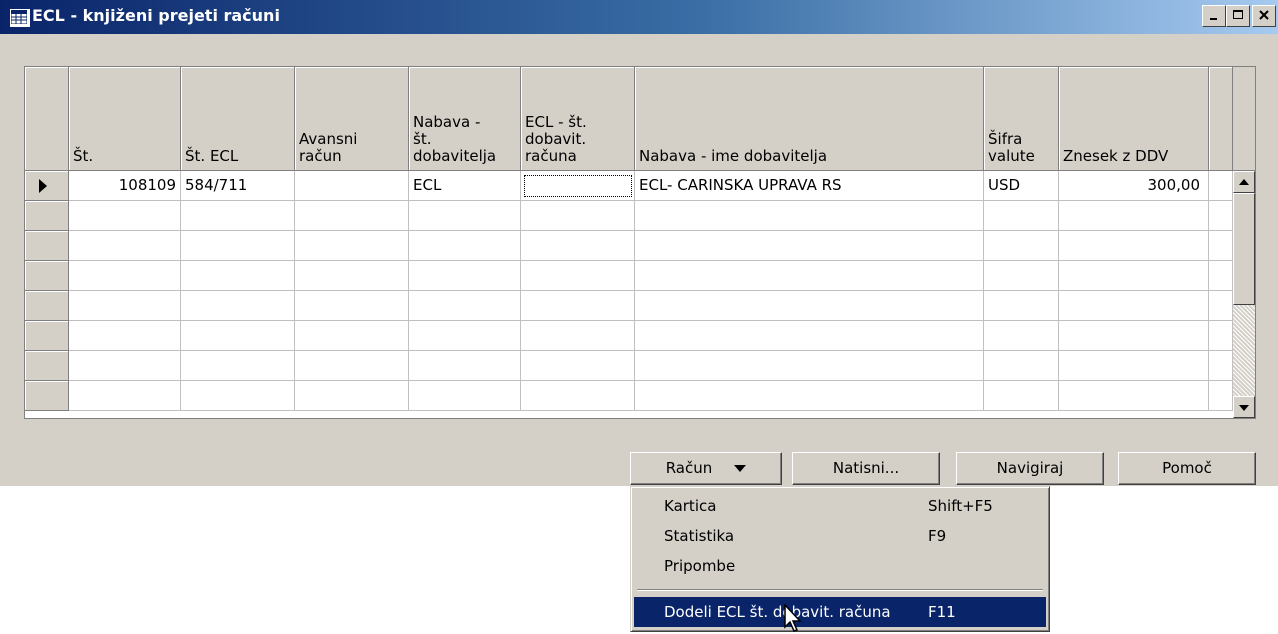 This screenshot has width=1278, height=634. Describe the element at coordinates (1244, 249) in the screenshot. I see `scroll-thumb` at that location.